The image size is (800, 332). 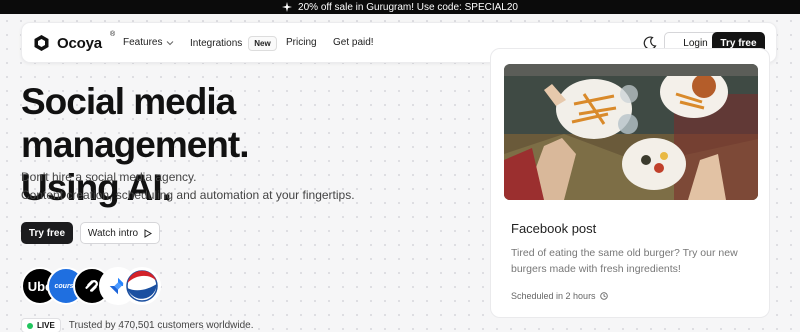 What do you see at coordinates (148, 233) in the screenshot?
I see `play-icon` at bounding box center [148, 233].